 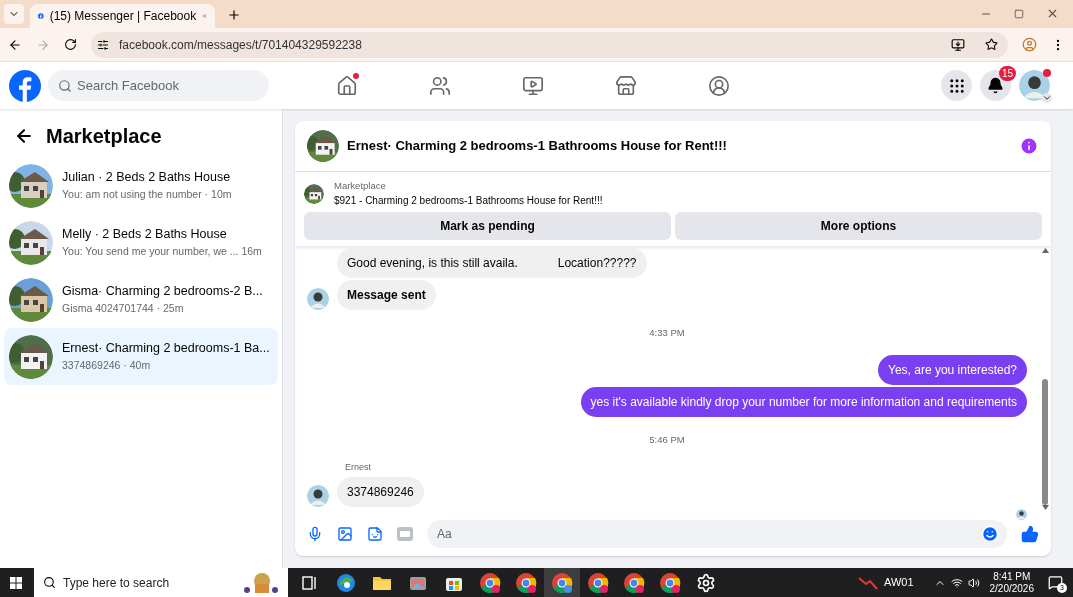 I want to click on like-icon, so click(x=1030, y=534).